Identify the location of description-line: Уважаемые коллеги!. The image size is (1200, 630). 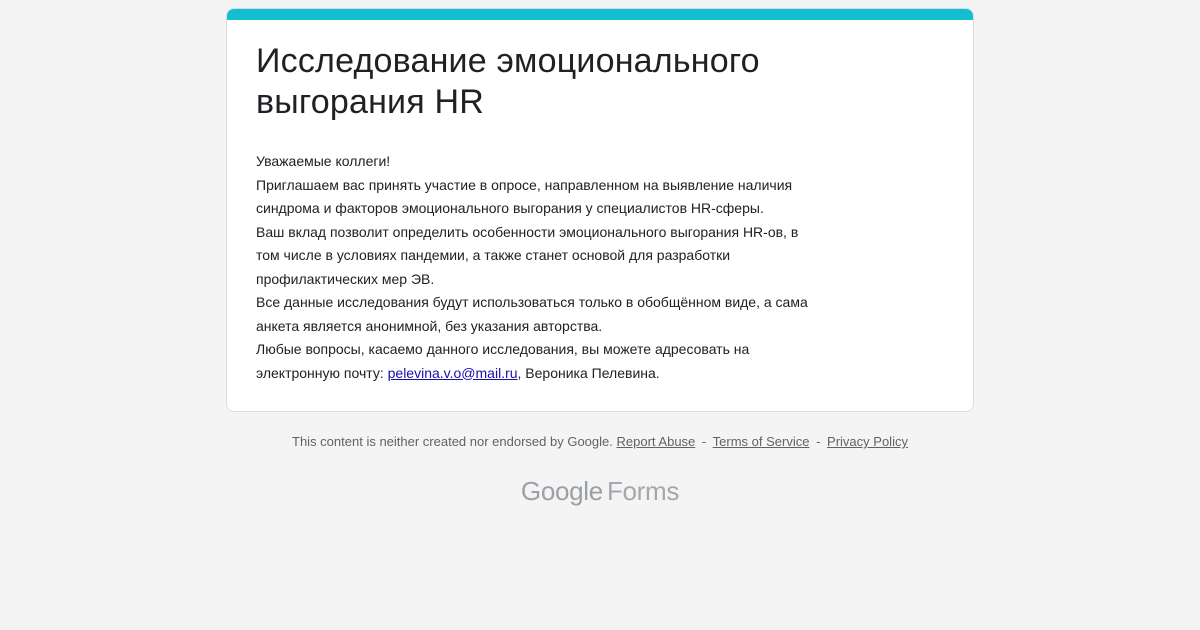
(323, 161).